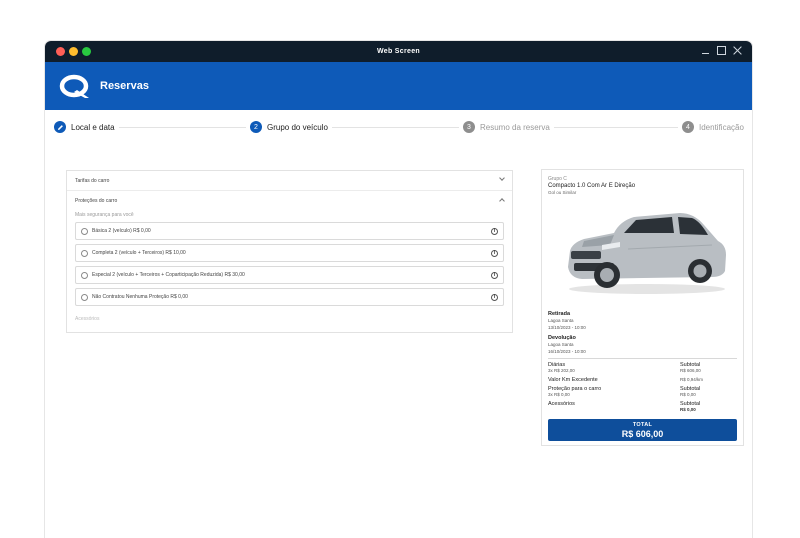  I want to click on app-header: Reservas, so click(398, 86).